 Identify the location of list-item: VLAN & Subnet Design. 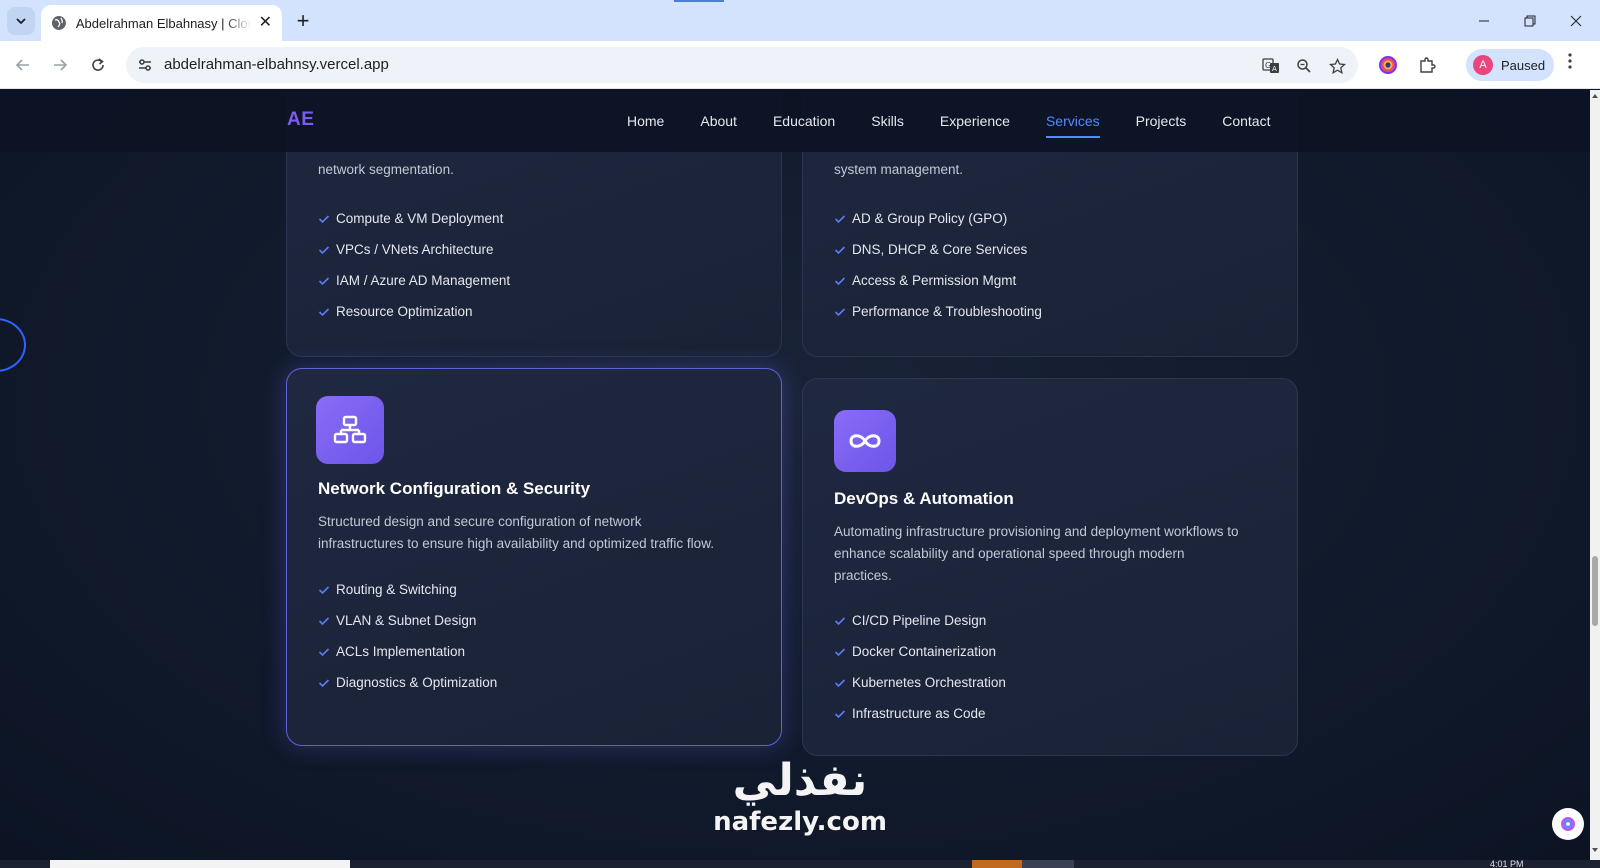
(407, 620).